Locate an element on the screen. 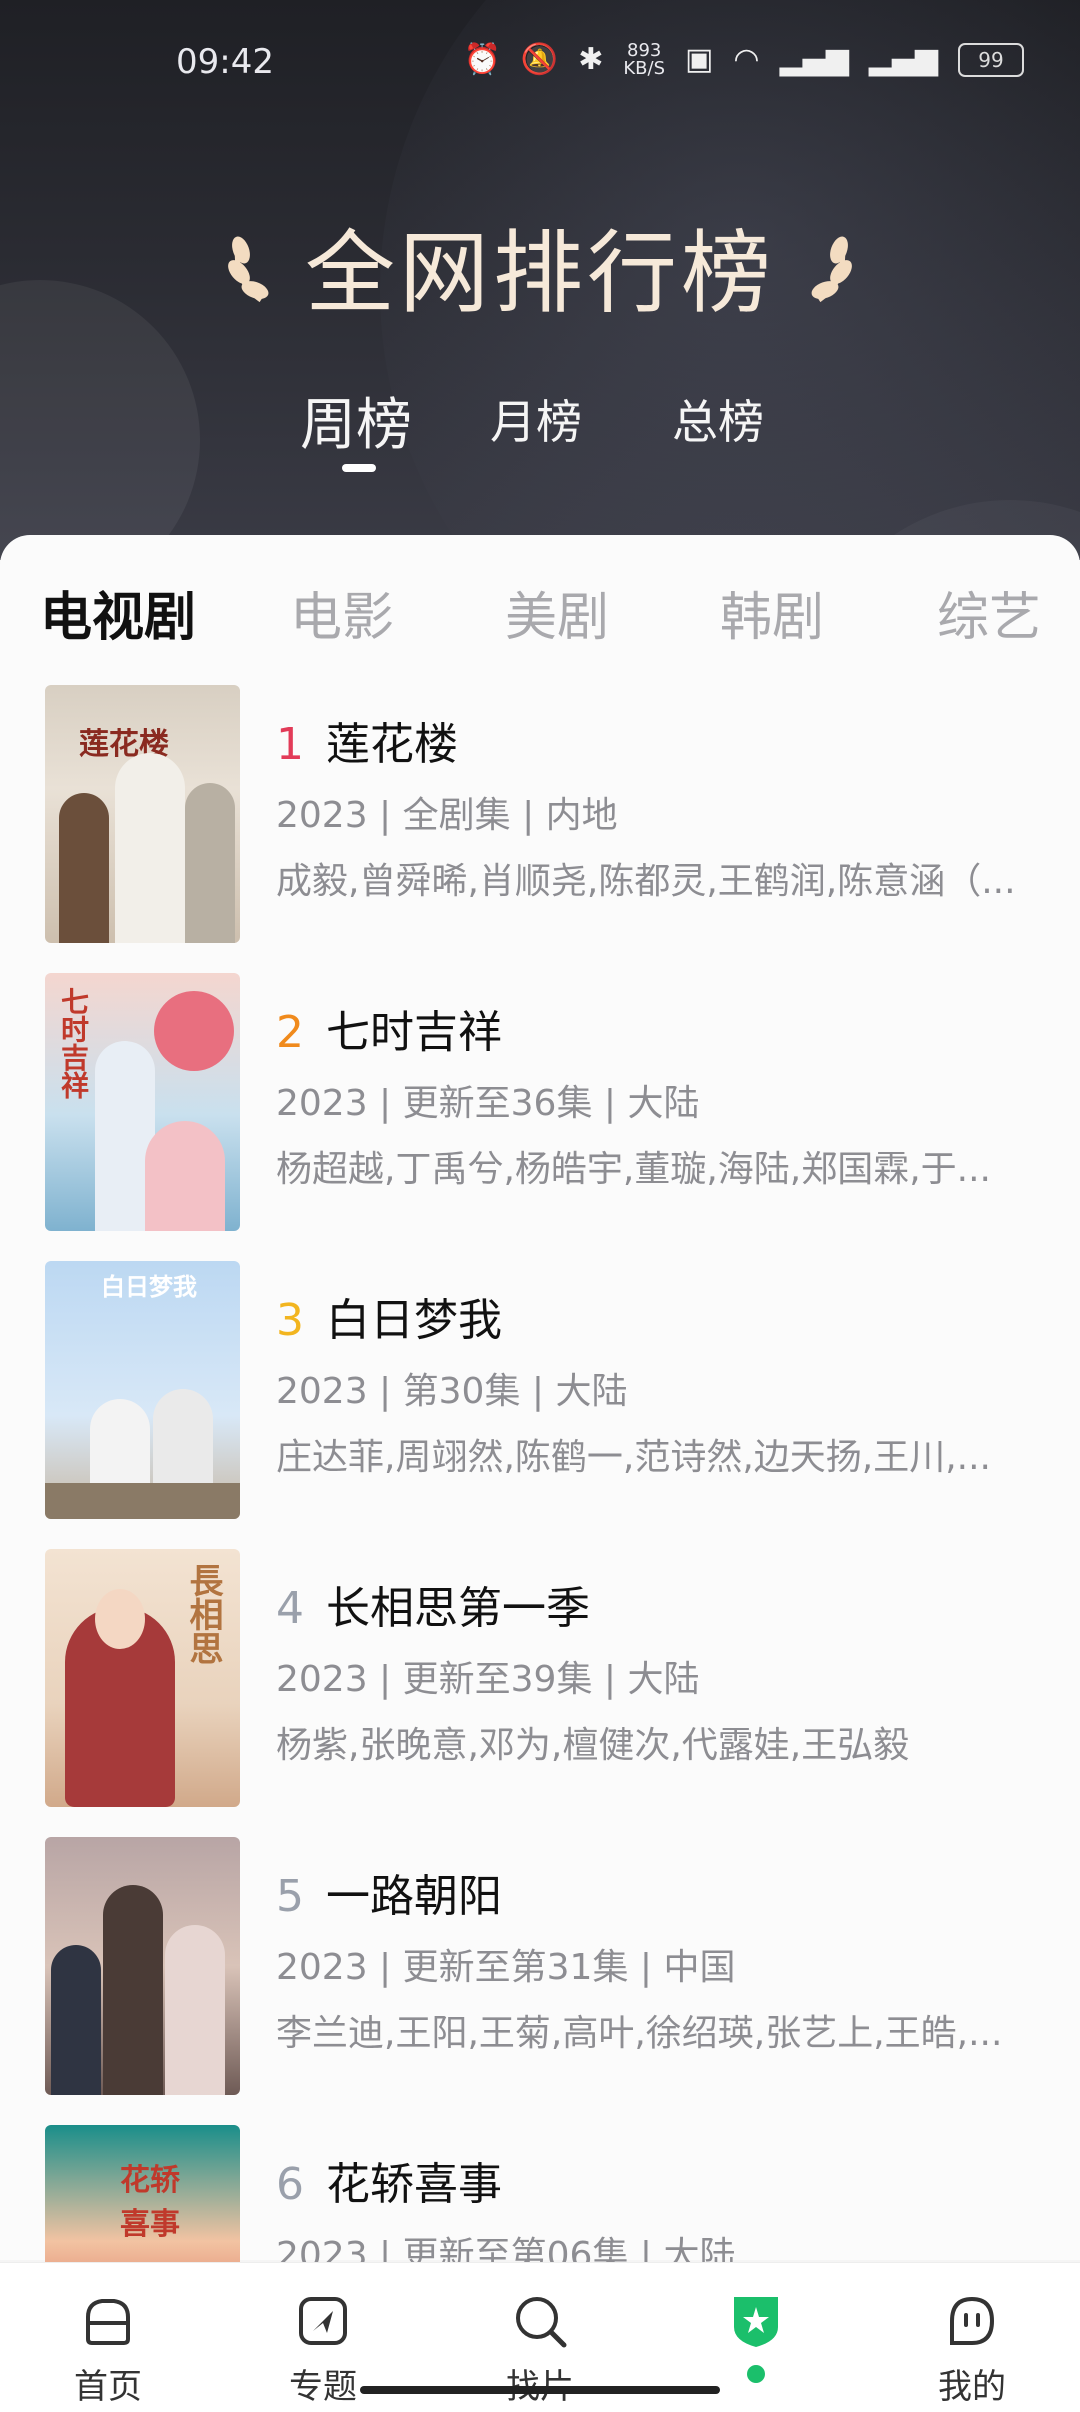 This screenshot has width=1080, height=2412. item-title-row: 2 七时吉祥 is located at coordinates (661, 1033).